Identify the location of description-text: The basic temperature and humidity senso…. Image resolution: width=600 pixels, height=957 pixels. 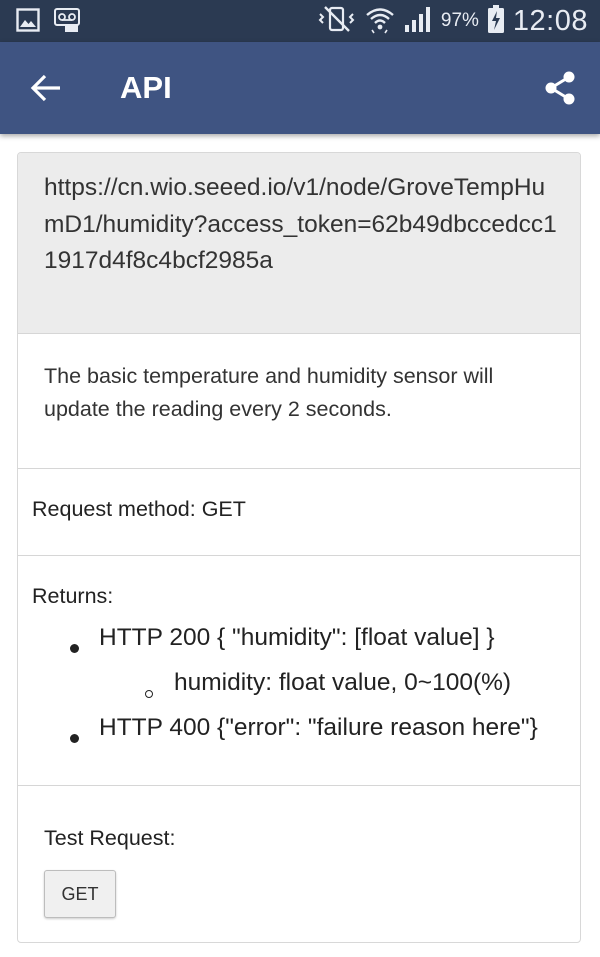
(269, 392).